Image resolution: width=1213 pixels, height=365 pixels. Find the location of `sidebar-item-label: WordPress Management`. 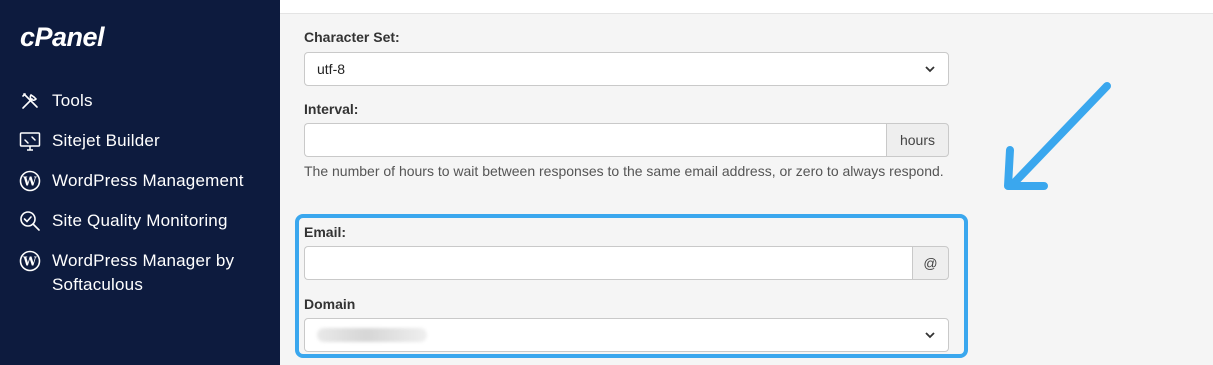

sidebar-item-label: WordPress Management is located at coordinates (148, 180).